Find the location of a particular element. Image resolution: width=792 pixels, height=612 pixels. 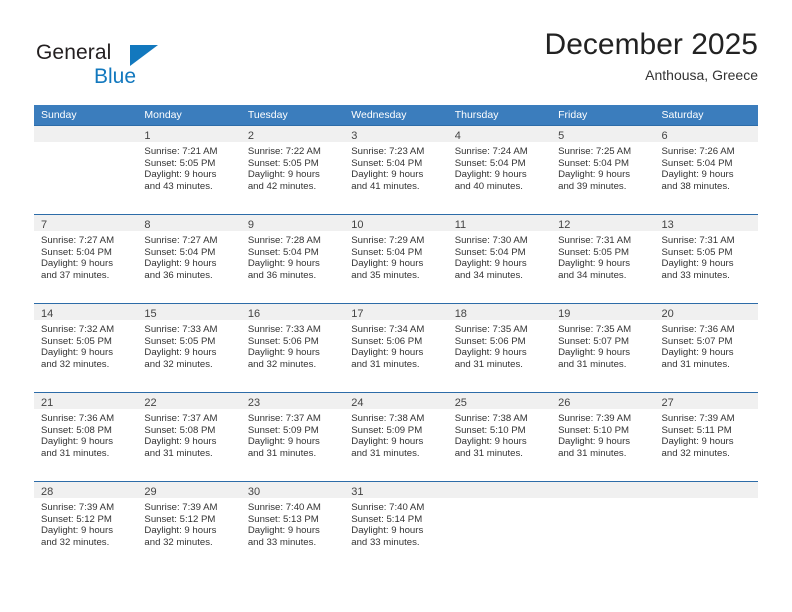

page-title: December 2025 is located at coordinates (651, 44).